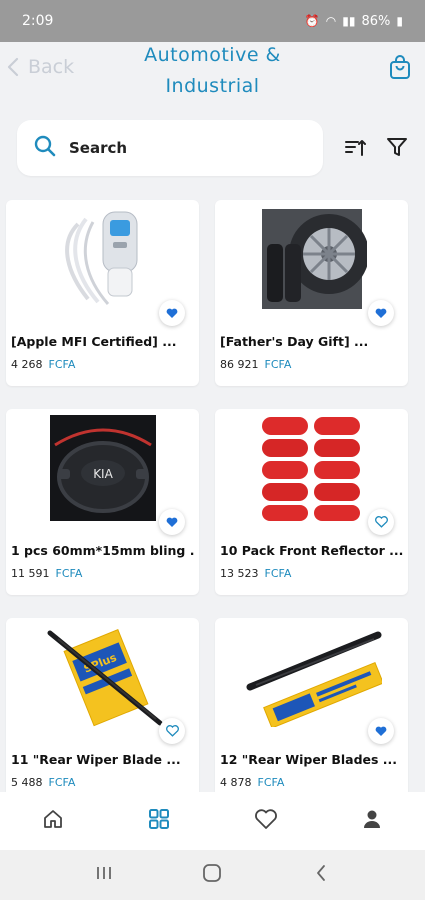 The height and width of the screenshot is (900, 425). I want to click on back-chevron-icon, so click(321, 875).